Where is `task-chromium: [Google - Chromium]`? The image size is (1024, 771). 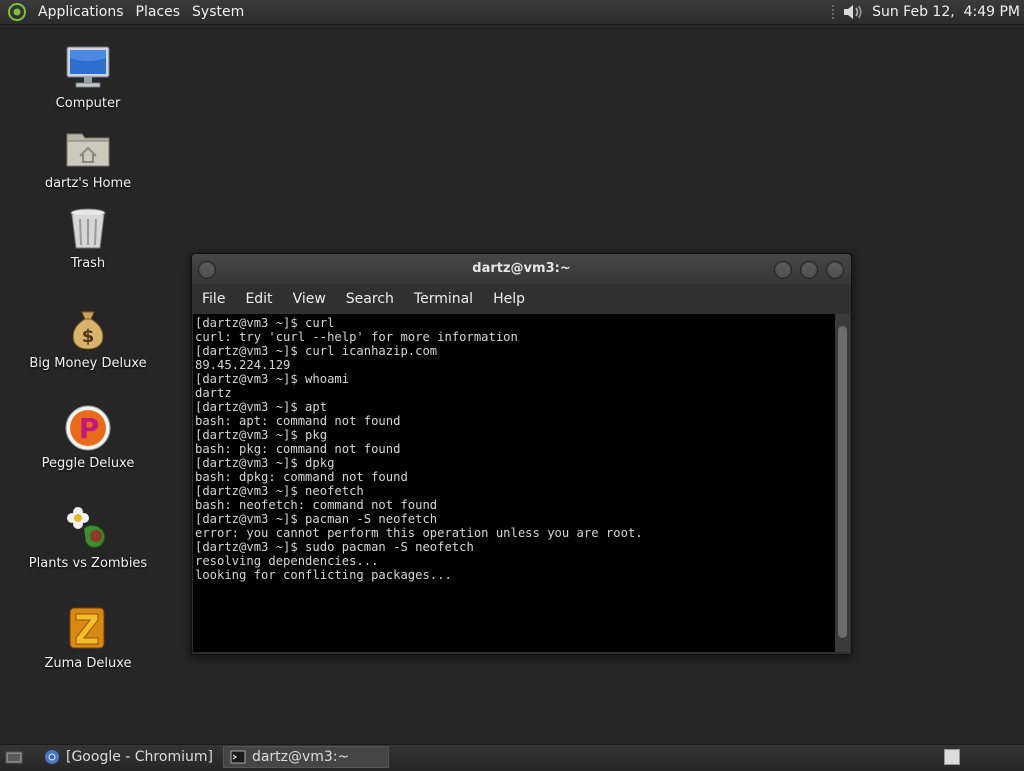
task-chromium: [Google - Chromium] is located at coordinates (128, 757).